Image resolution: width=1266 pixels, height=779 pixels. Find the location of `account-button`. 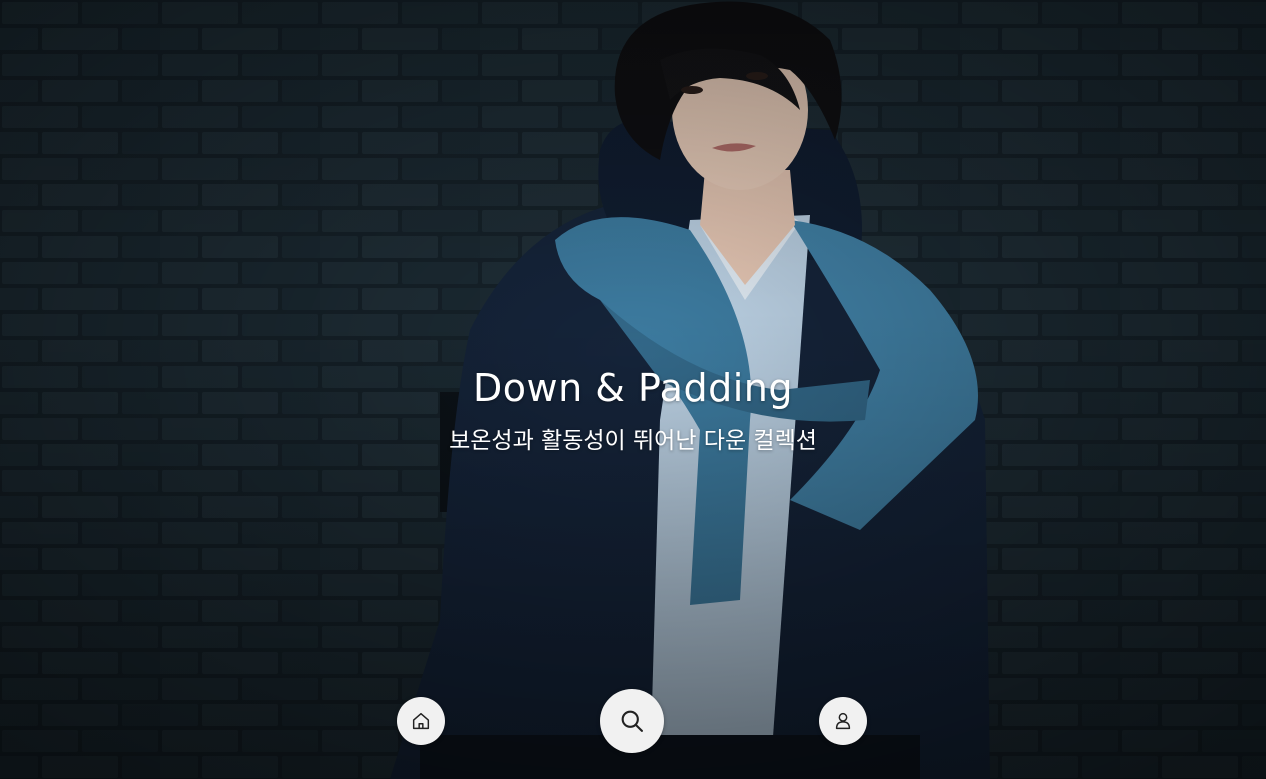

account-button is located at coordinates (843, 721).